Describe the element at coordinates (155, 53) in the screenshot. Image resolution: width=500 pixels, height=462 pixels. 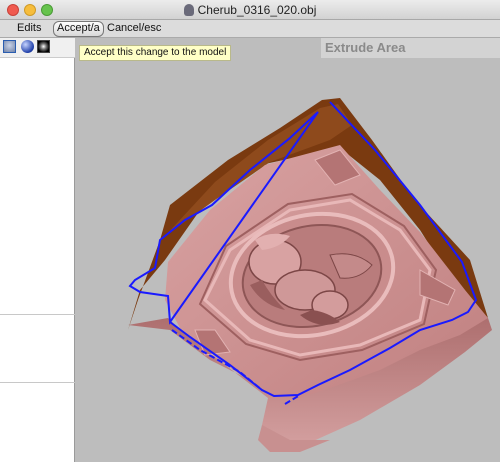
I see `accept-tooltip: Accept this change to the model` at that location.